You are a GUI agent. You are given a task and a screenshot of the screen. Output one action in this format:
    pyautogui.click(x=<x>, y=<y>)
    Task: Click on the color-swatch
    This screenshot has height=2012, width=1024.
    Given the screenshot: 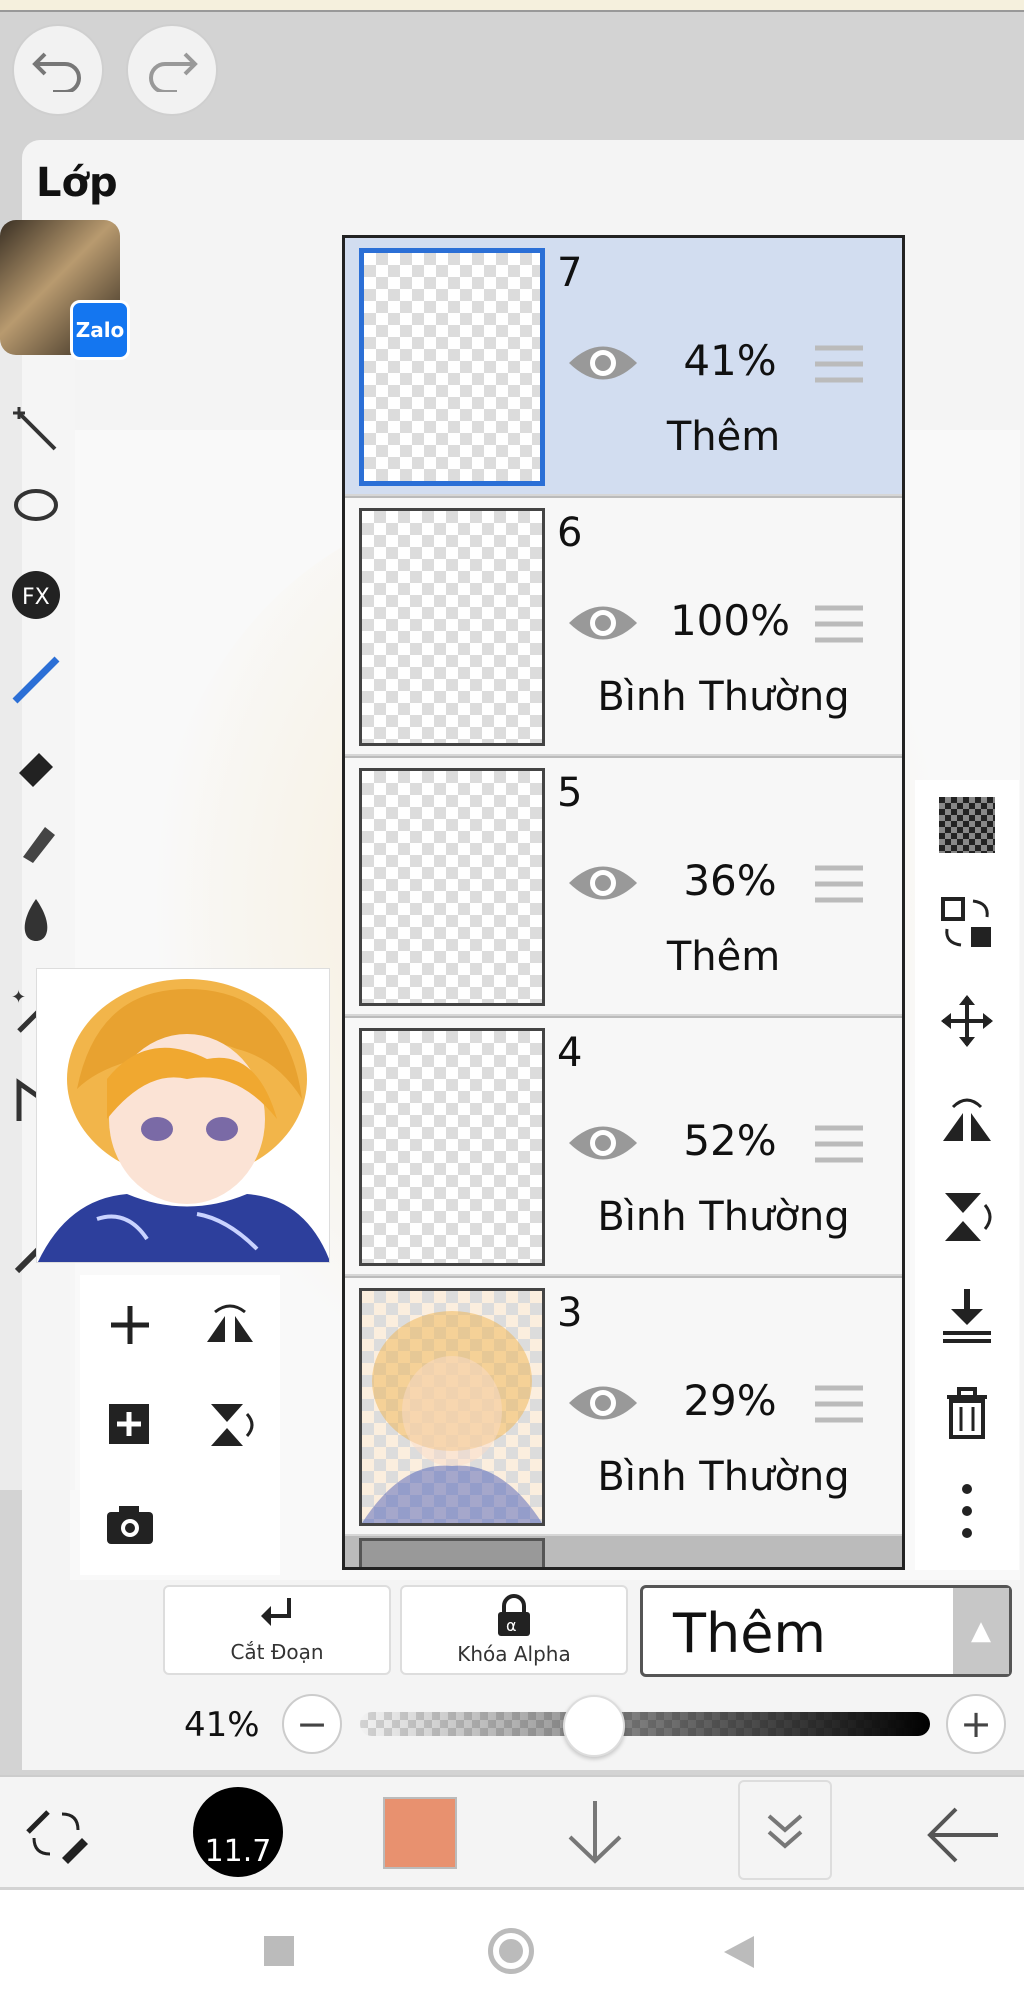 What is the action you would take?
    pyautogui.click(x=420, y=1833)
    